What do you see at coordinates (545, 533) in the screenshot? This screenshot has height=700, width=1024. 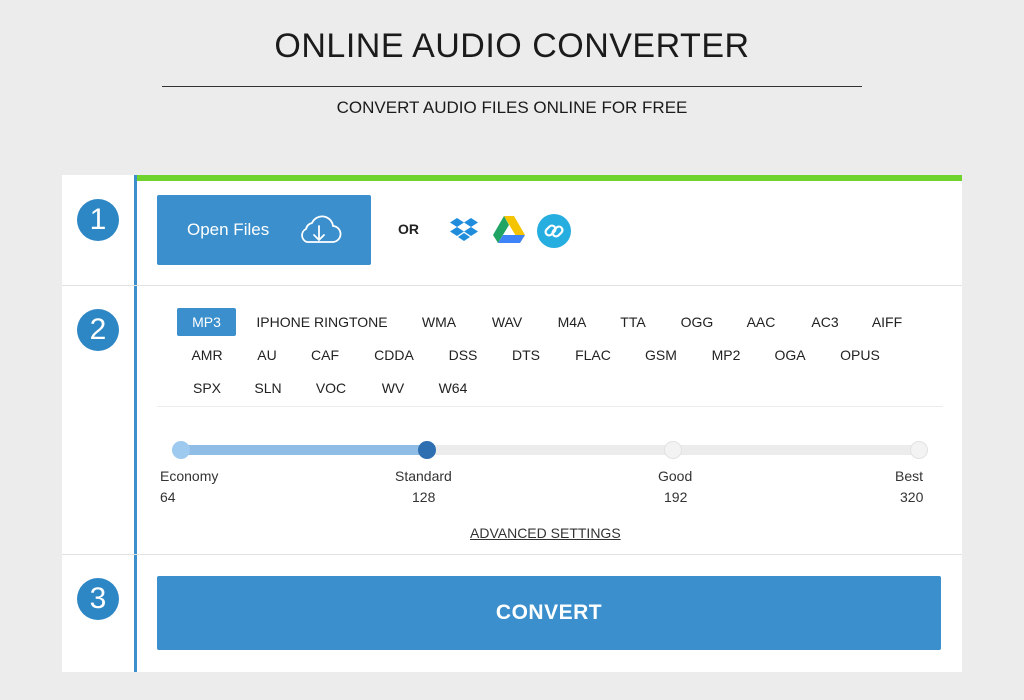 I see `advanced-settings-link: ADVANCED SETTINGS` at bounding box center [545, 533].